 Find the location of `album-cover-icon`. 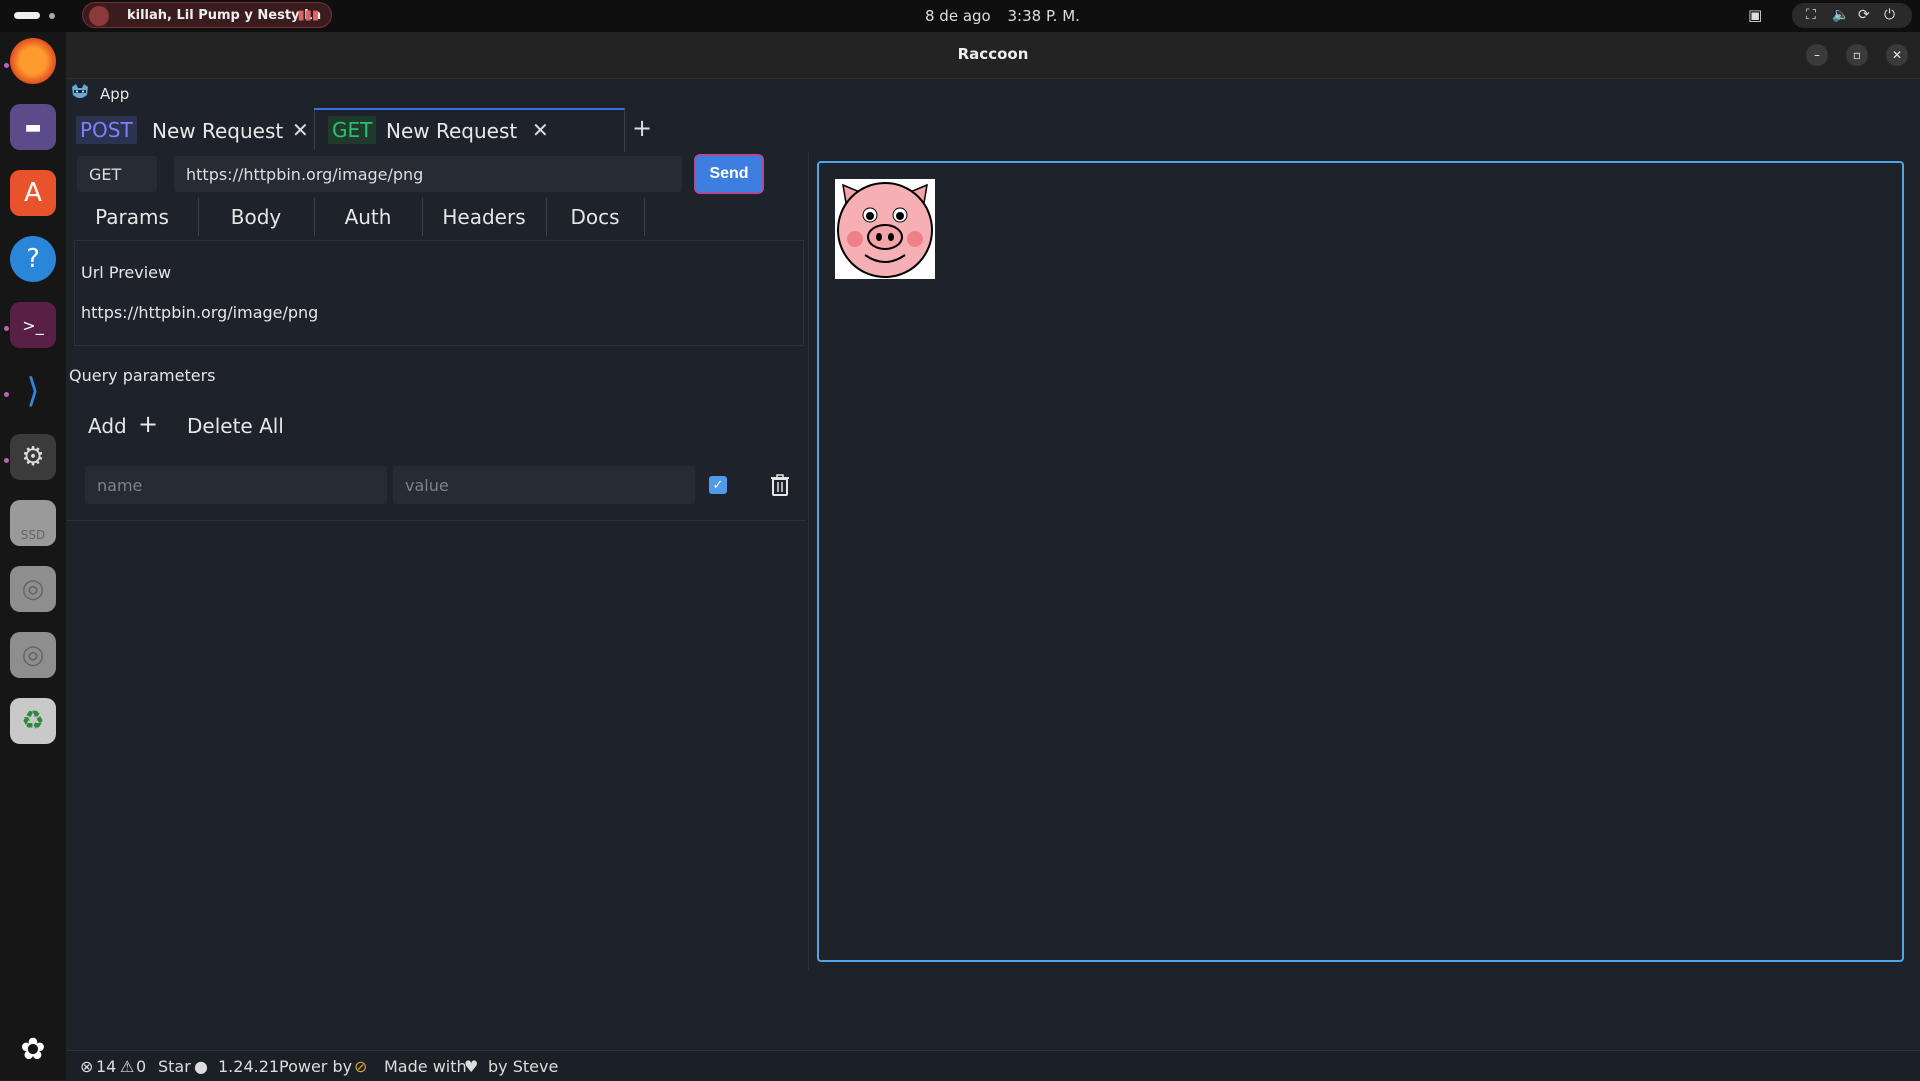

album-cover-icon is located at coordinates (99, 16).